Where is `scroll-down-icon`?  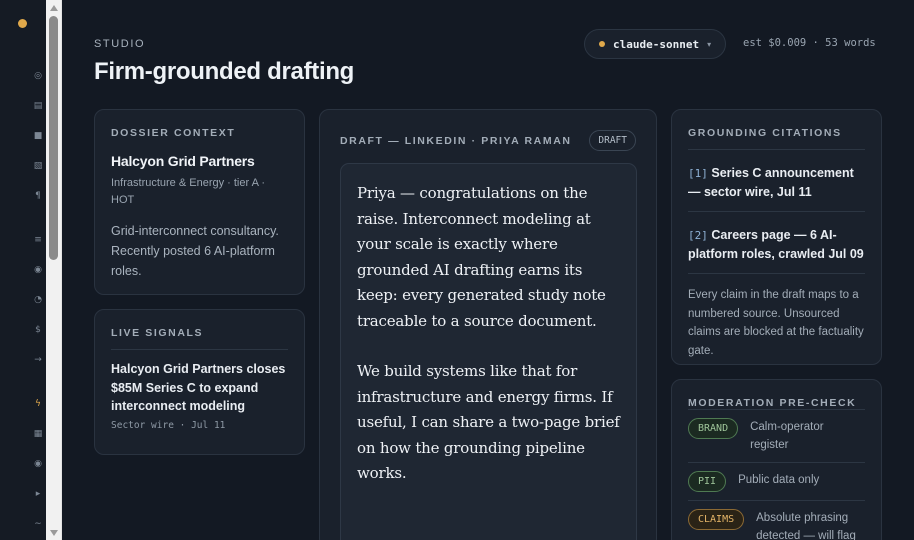 scroll-down-icon is located at coordinates (54, 533).